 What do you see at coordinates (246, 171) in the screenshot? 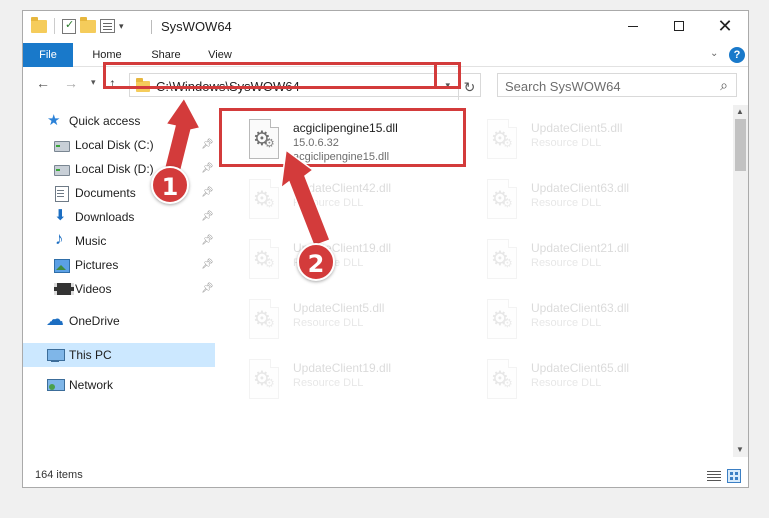
I see `callout-arrows` at bounding box center [246, 171].